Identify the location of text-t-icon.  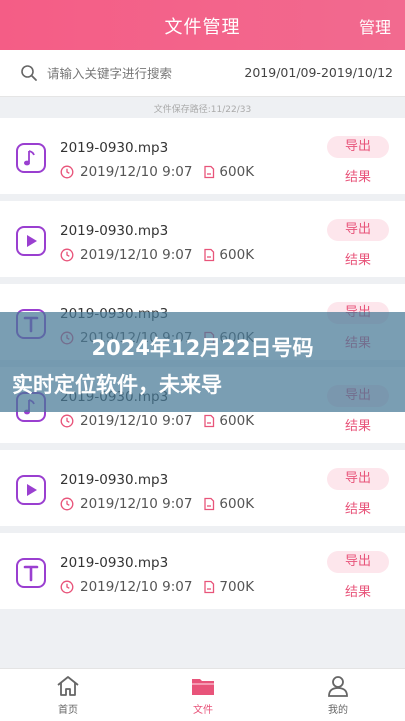
(31, 573).